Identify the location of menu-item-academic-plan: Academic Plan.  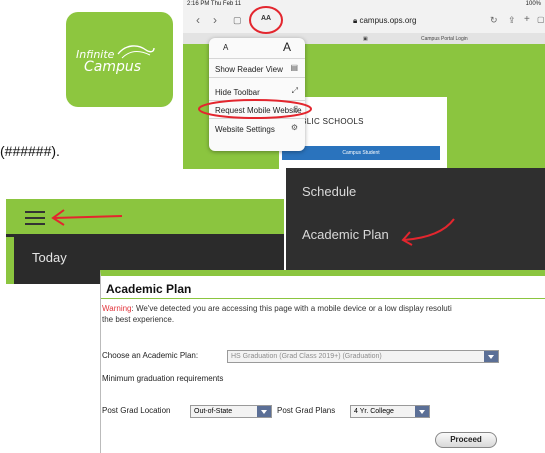
(345, 234).